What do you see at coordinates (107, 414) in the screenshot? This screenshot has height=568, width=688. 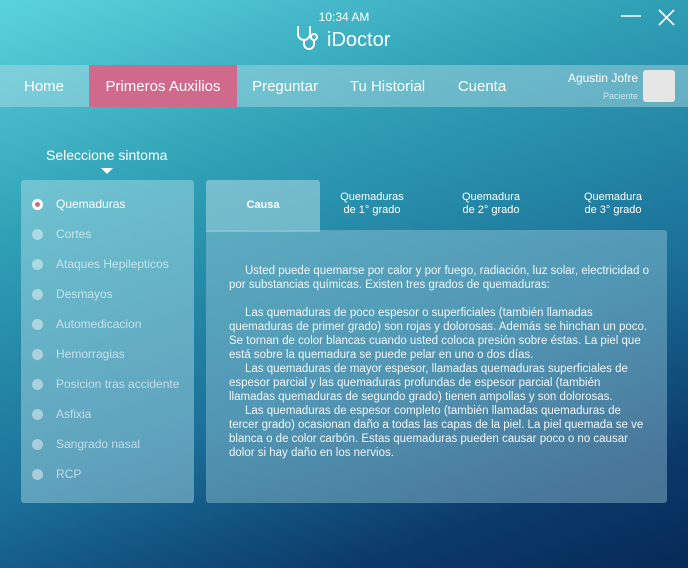 I see `symptom-item-asfixia: Asfixia` at bounding box center [107, 414].